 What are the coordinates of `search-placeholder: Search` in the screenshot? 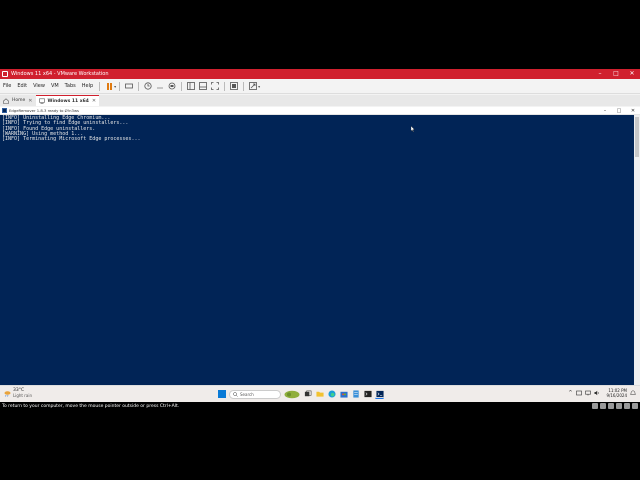 It's located at (247, 394).